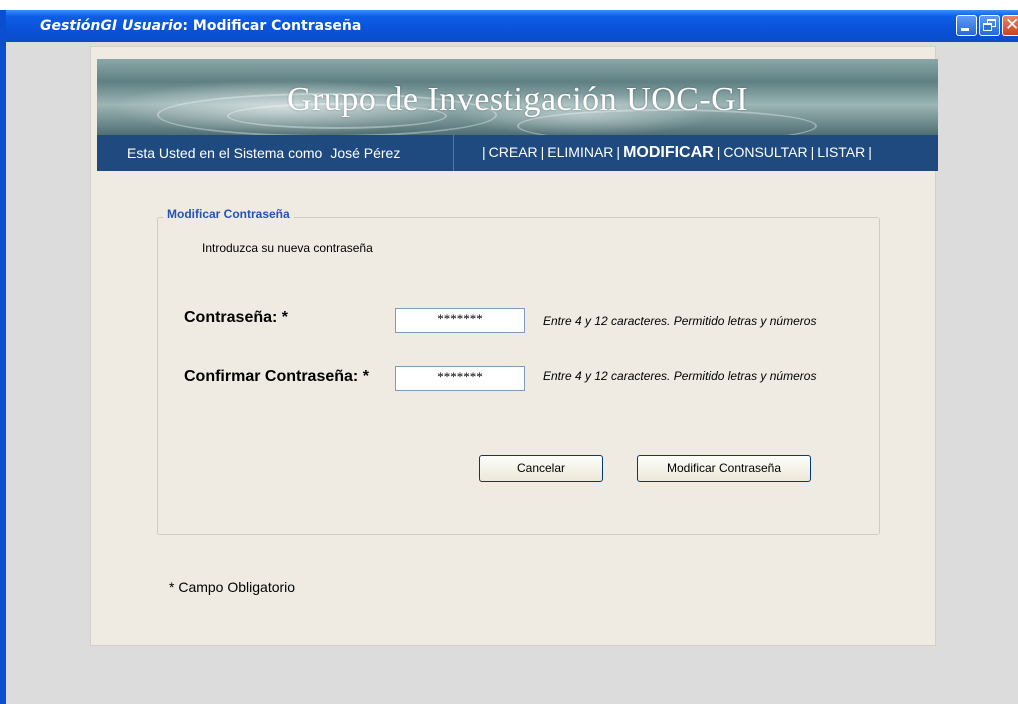 Image resolution: width=1018 pixels, height=704 pixels. I want to click on form-instructions: Introduzca su nueva contraseña, so click(287, 248).